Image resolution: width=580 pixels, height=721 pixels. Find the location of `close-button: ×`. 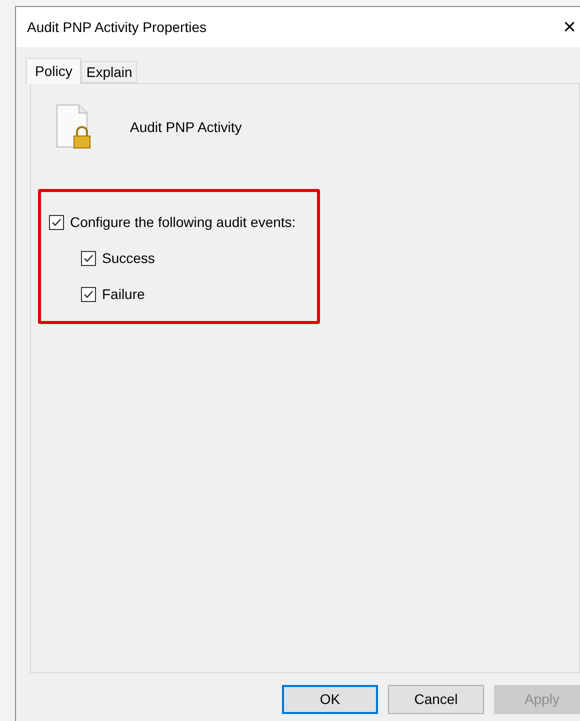

close-button: × is located at coordinates (571, 27).